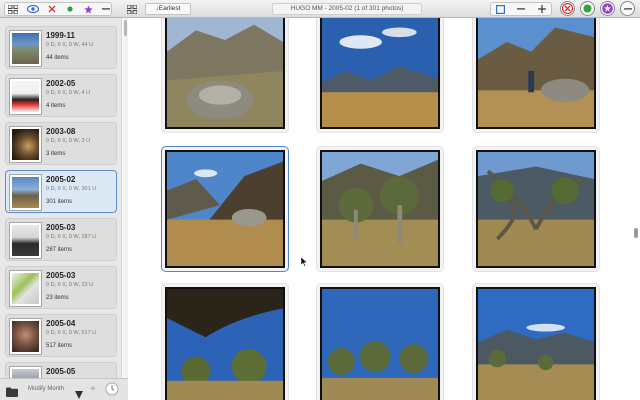 The width and height of the screenshot is (640, 400). I want to click on star-icon, so click(88, 9).